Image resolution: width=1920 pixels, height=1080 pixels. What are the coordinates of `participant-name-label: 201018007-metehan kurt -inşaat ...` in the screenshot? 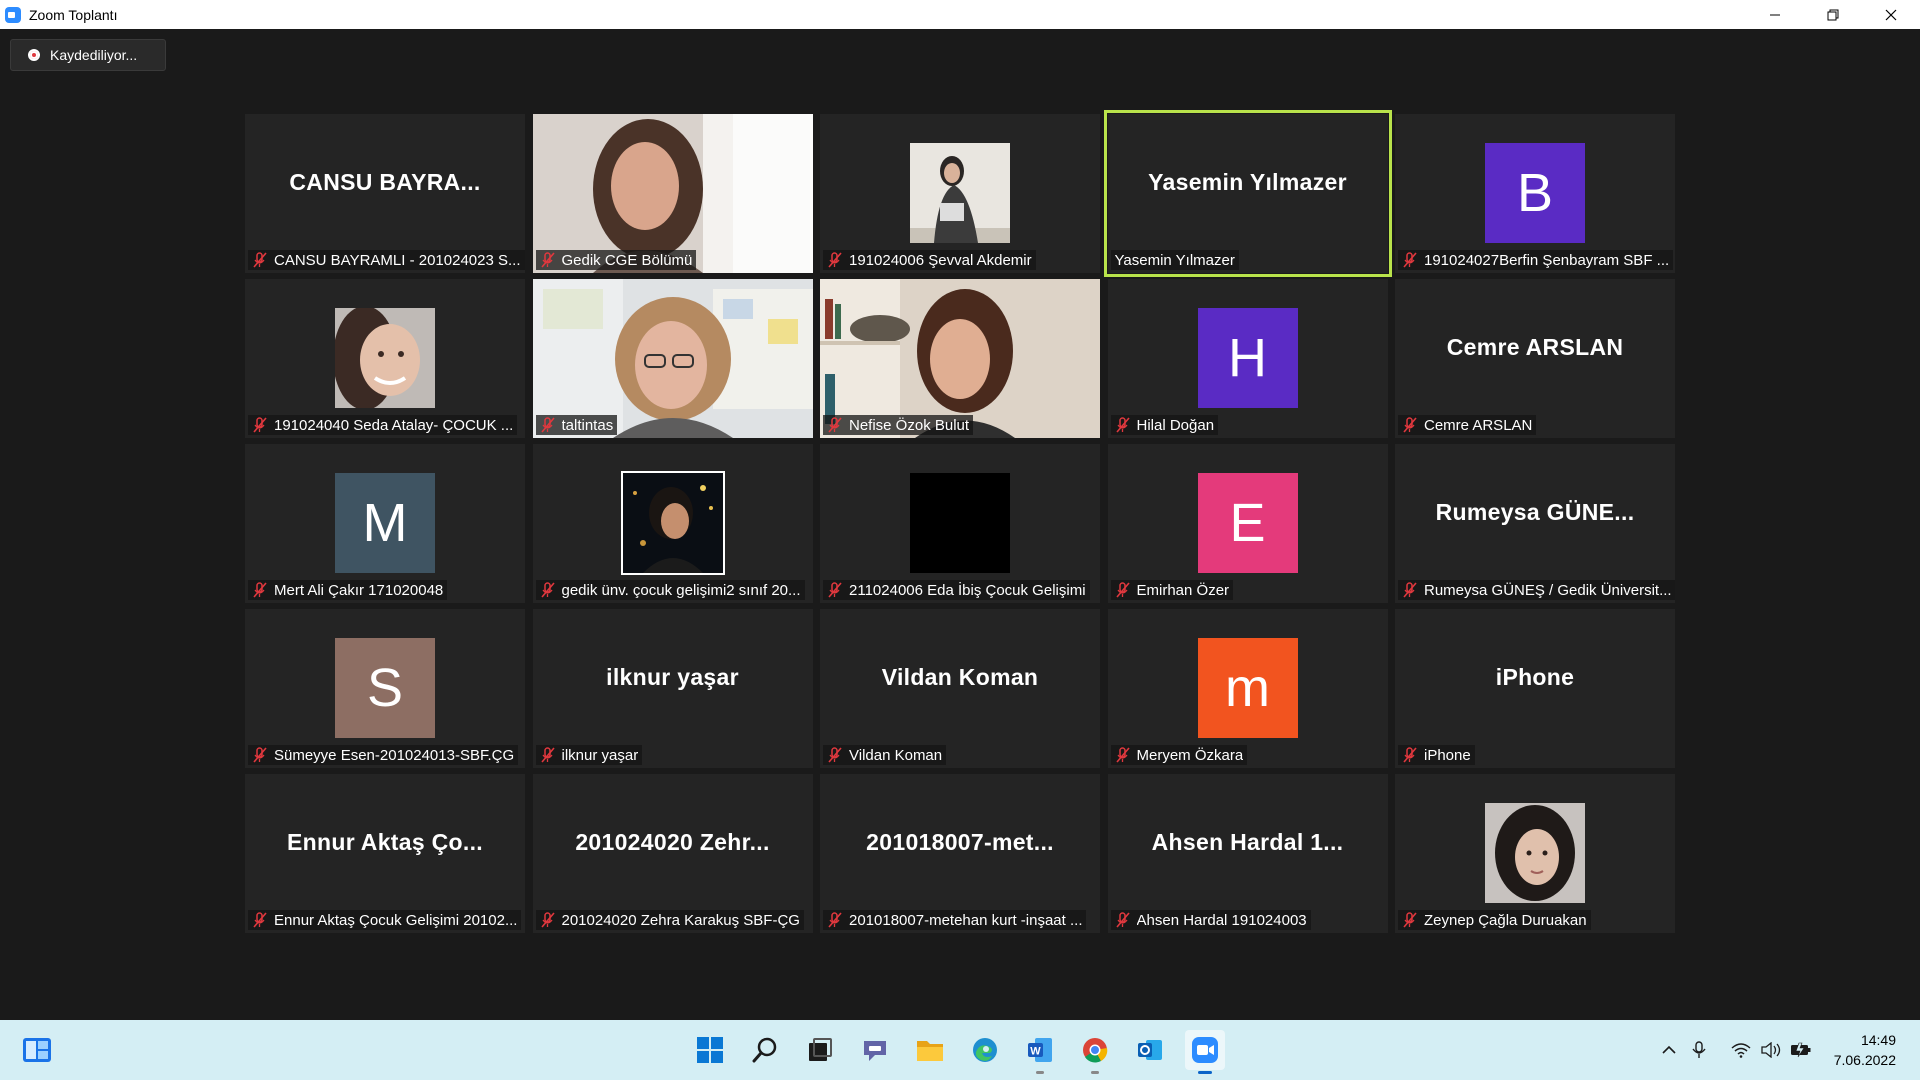 It's located at (955, 920).